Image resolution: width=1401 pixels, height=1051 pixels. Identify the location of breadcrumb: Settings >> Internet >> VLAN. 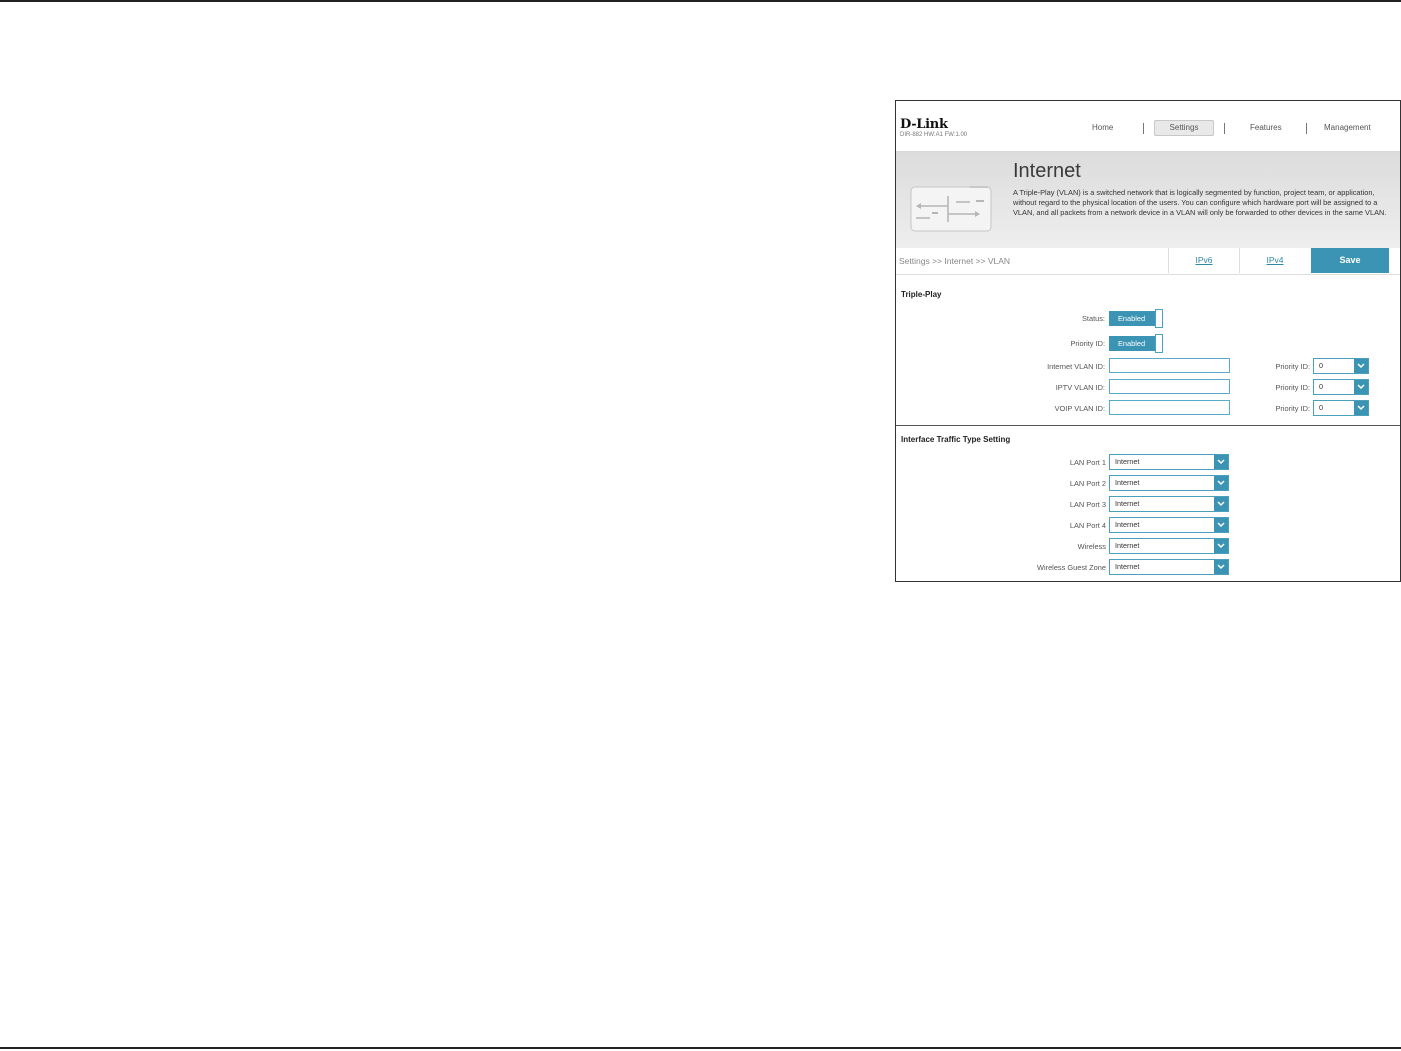
(955, 261).